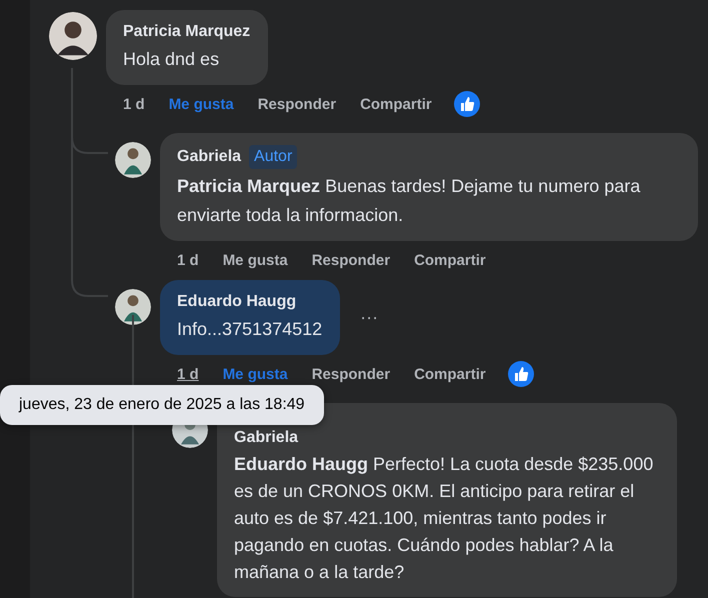  I want to click on like-link: Me gusta, so click(255, 260).